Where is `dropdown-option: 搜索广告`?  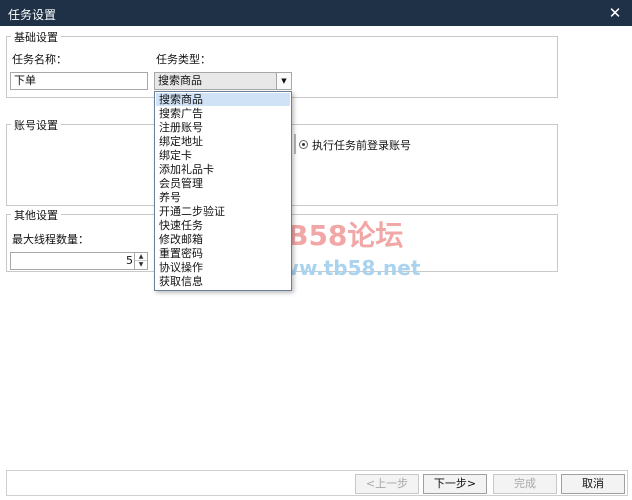 dropdown-option: 搜索广告 is located at coordinates (181, 113).